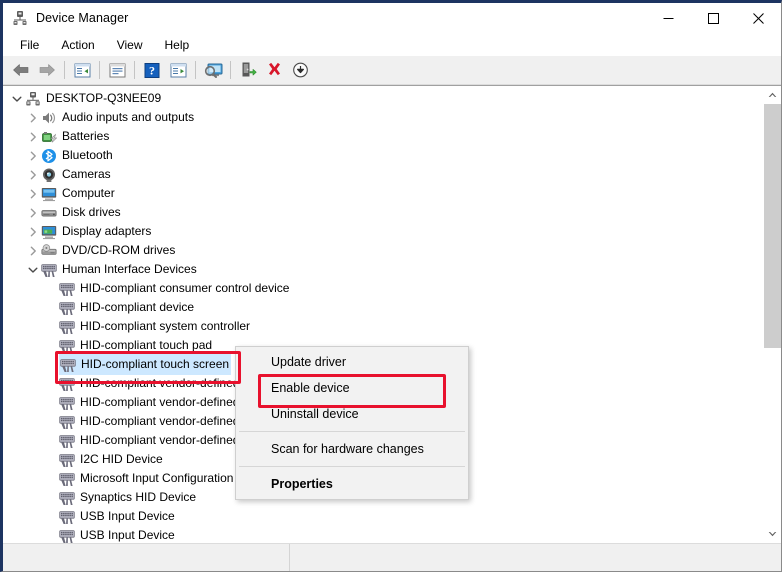  What do you see at coordinates (49, 156) in the screenshot?
I see `bluetooth-icon` at bounding box center [49, 156].